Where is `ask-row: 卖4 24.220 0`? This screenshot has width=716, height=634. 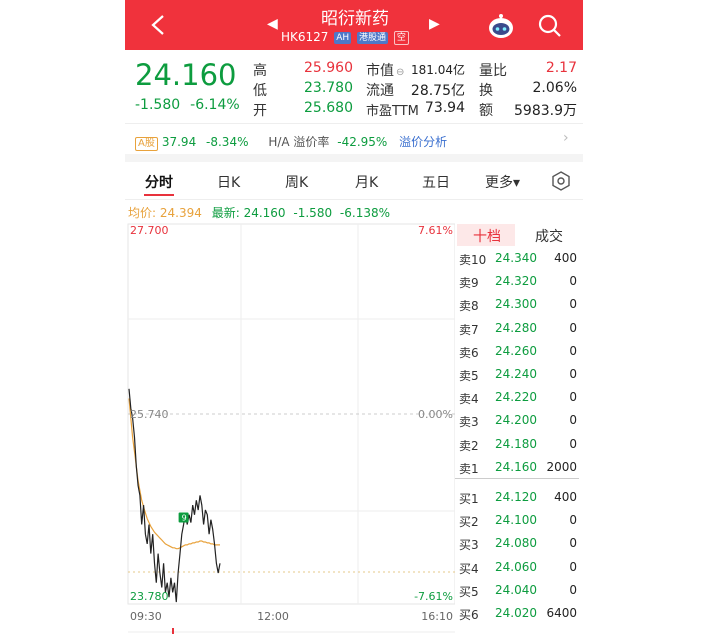 ask-row: 卖4 24.220 0 is located at coordinates (517, 397).